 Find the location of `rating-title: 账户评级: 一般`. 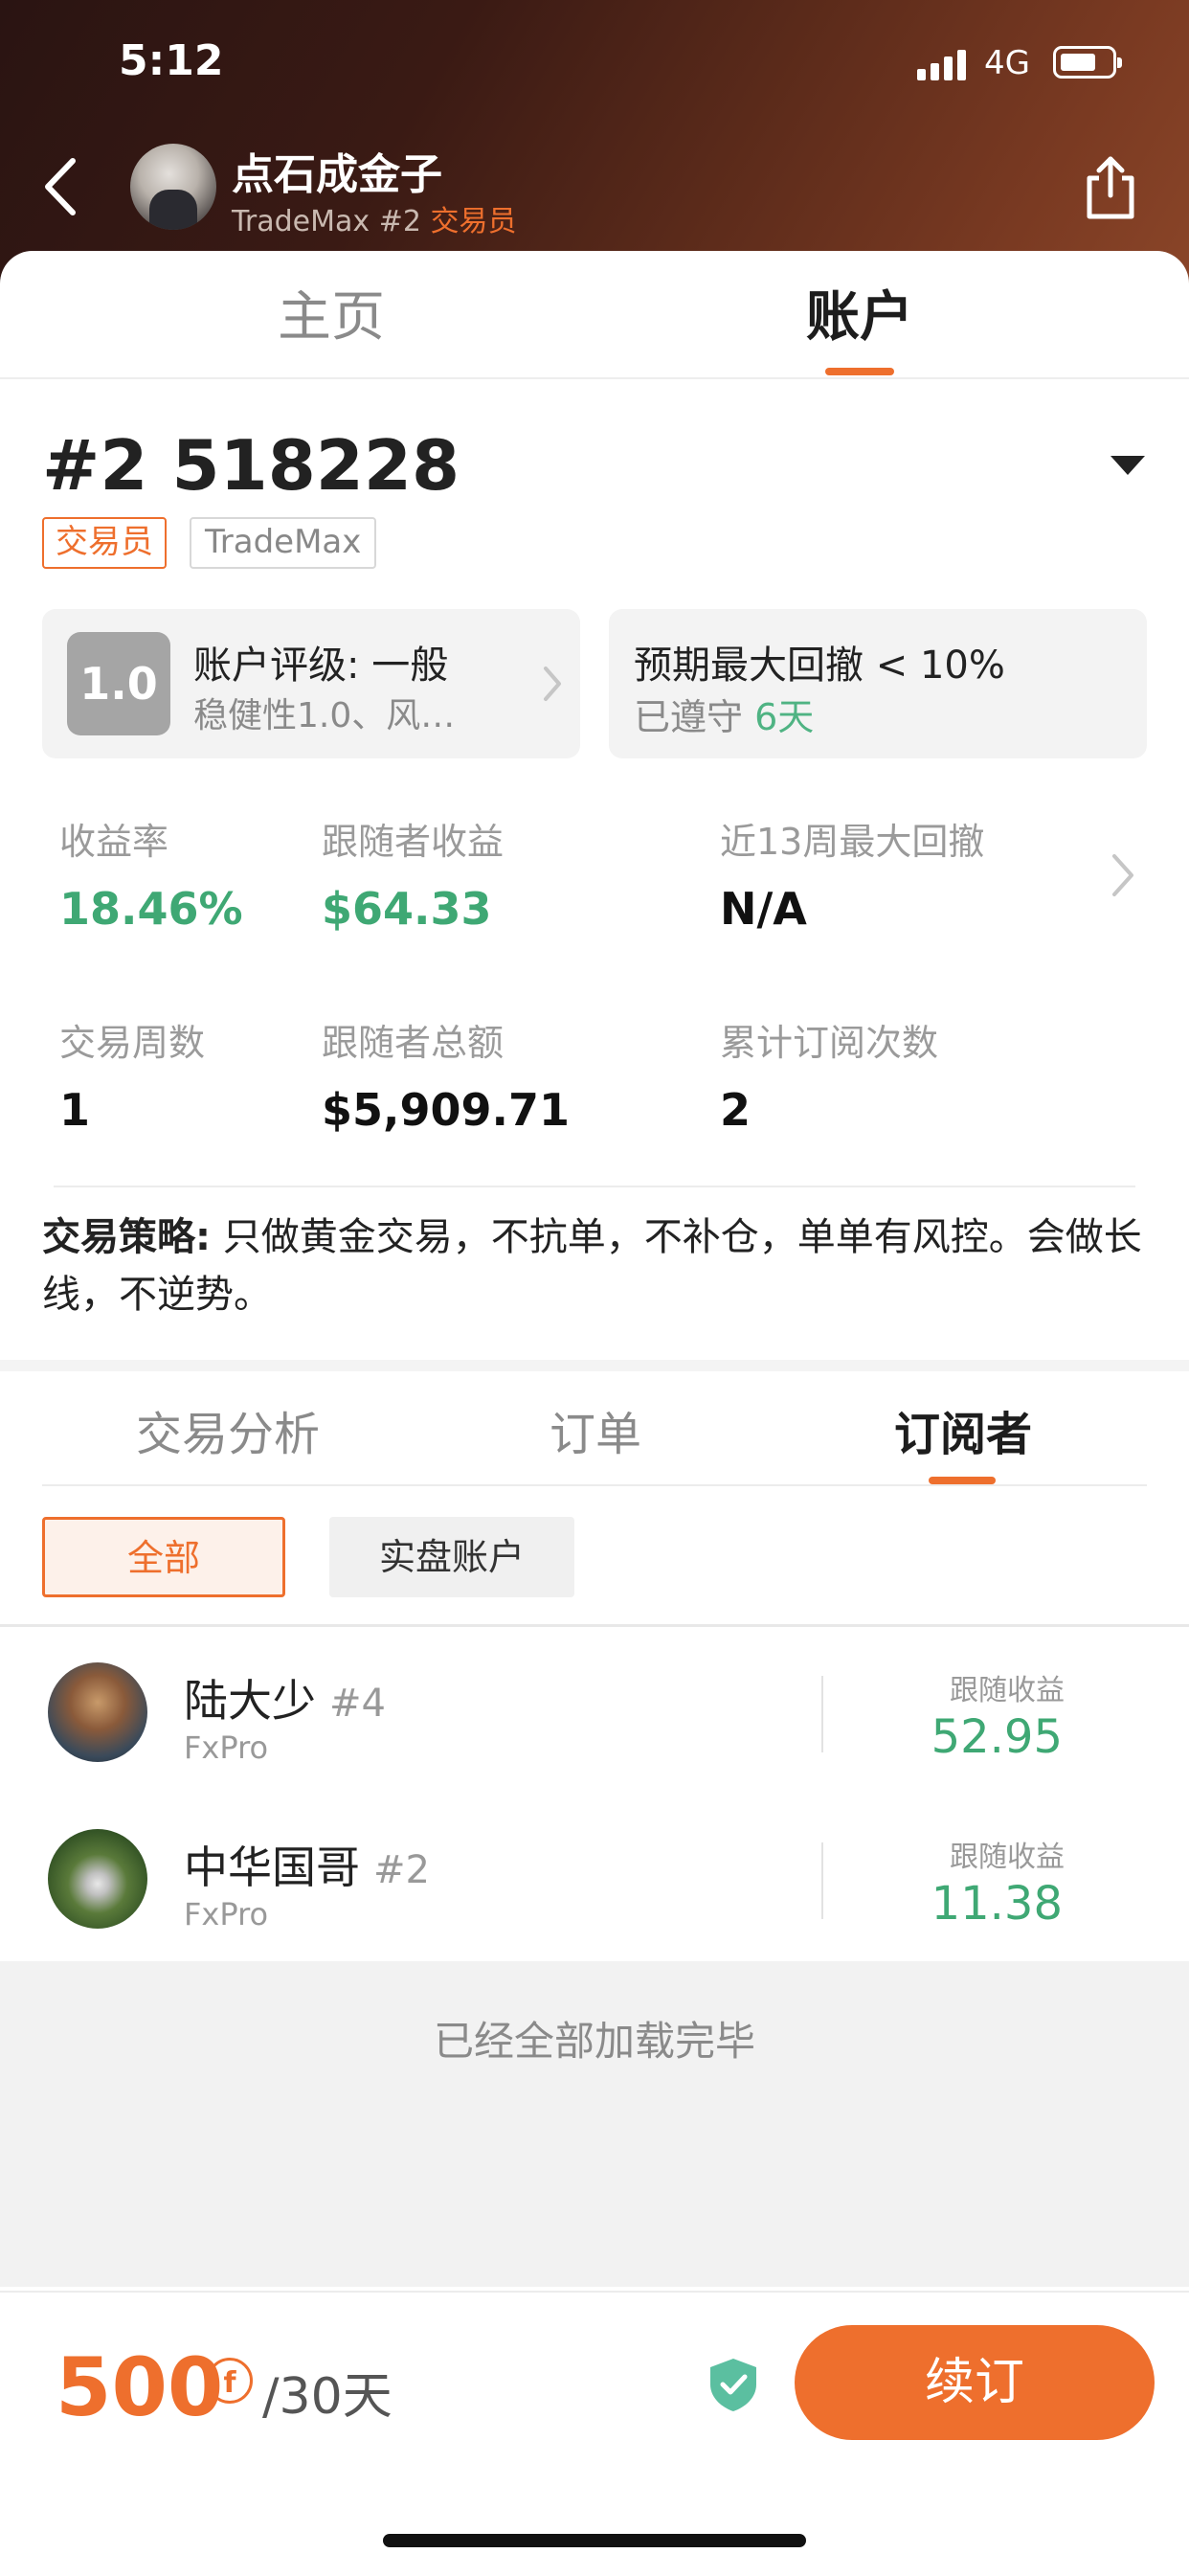

rating-title: 账户评级: 一般 is located at coordinates (321, 666).